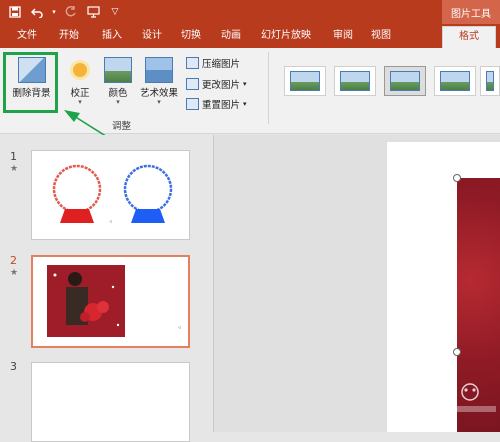 This screenshot has width=500, height=442. I want to click on slide-thumbnail-2: ◃, so click(110, 301).